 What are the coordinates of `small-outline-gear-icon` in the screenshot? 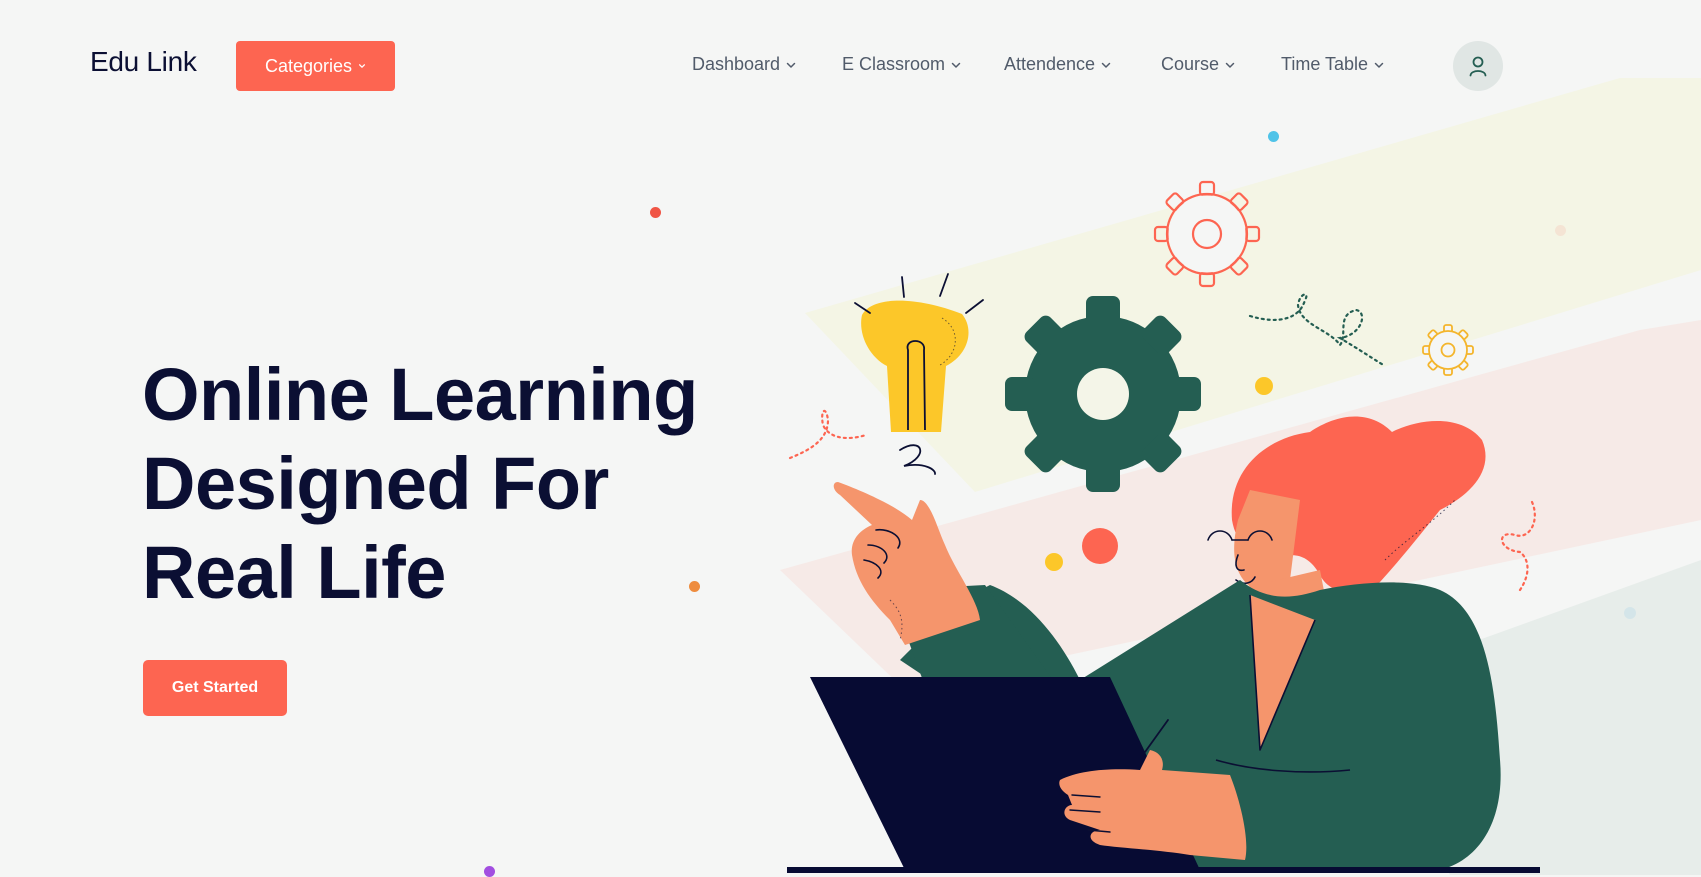 It's located at (1448, 350).